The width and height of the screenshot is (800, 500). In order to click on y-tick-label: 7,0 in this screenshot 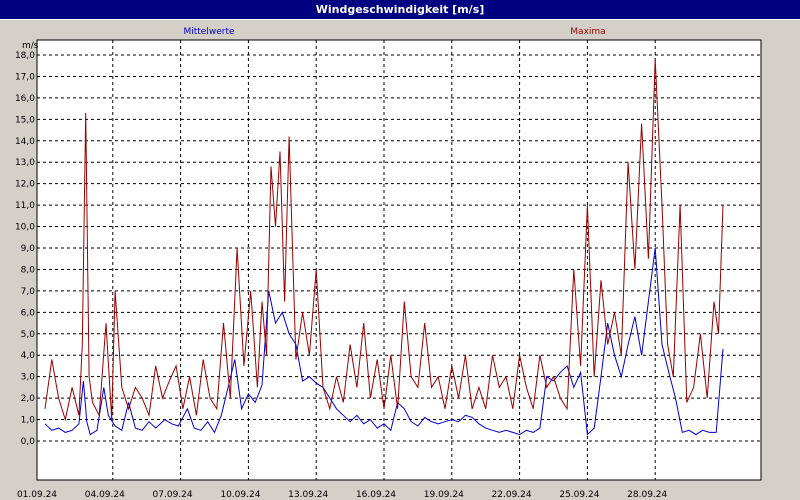, I will do `click(28, 292)`.